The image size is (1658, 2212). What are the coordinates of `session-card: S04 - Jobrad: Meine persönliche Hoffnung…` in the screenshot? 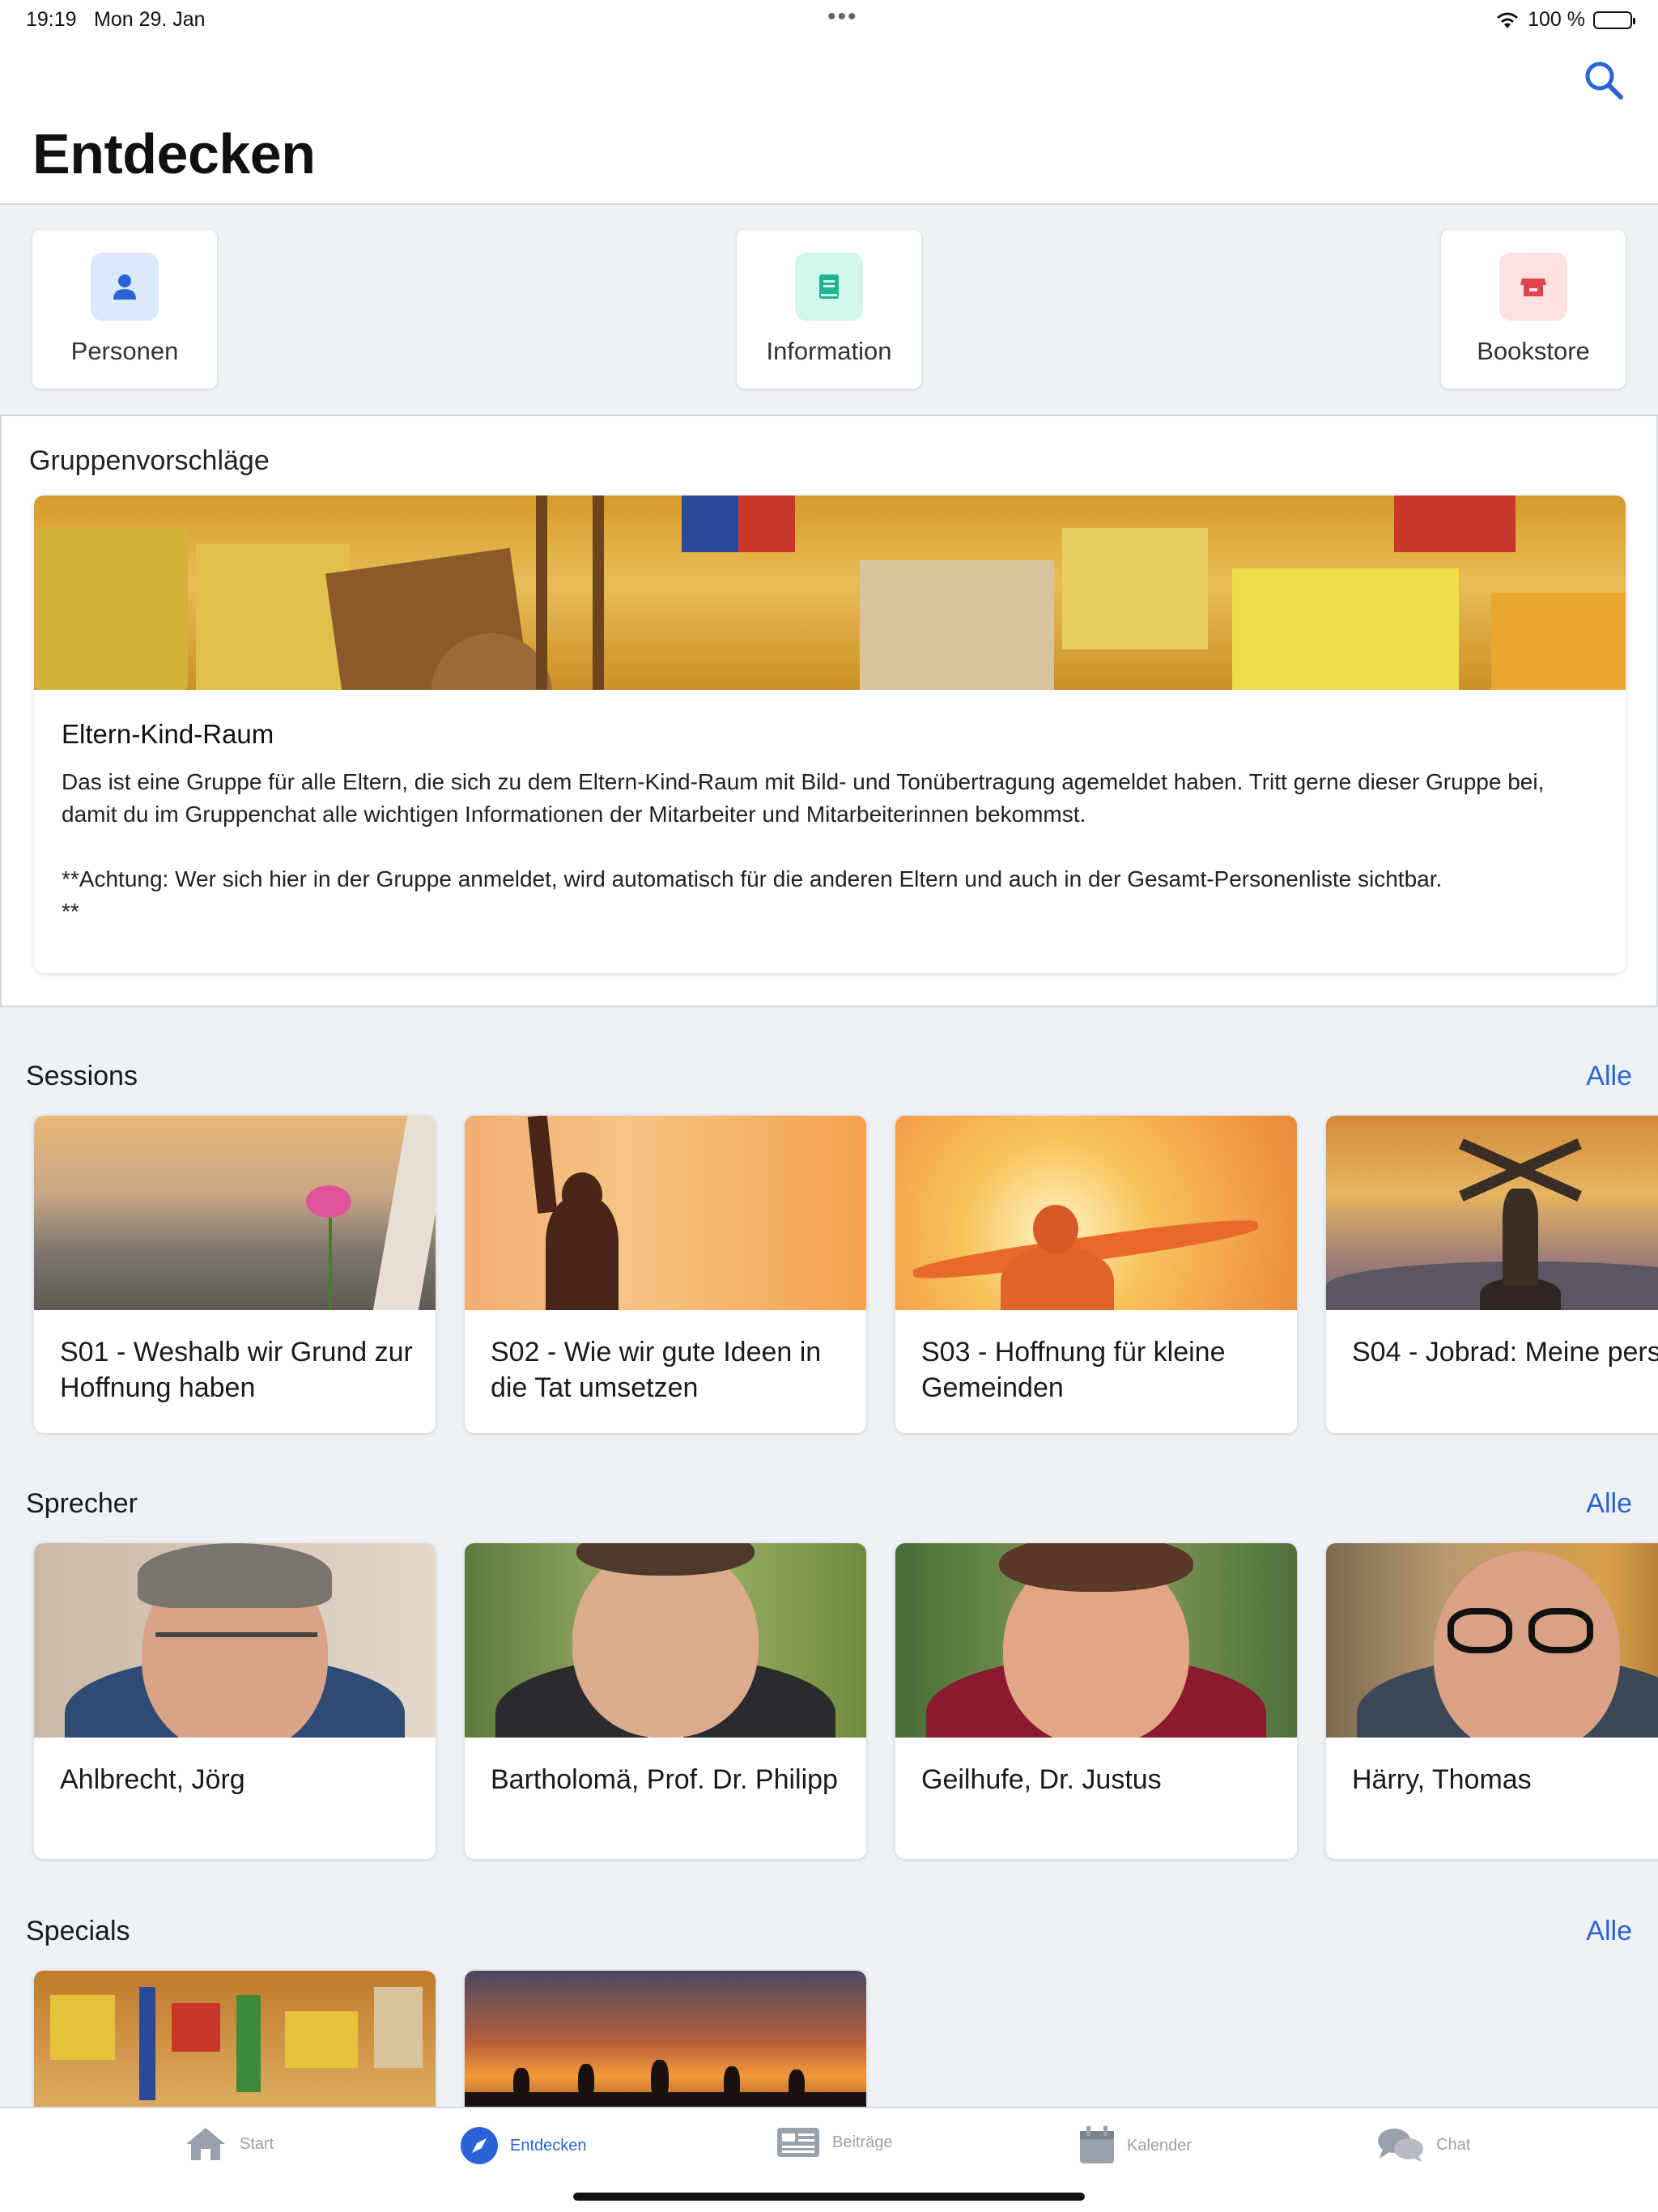 It's located at (1492, 1274).